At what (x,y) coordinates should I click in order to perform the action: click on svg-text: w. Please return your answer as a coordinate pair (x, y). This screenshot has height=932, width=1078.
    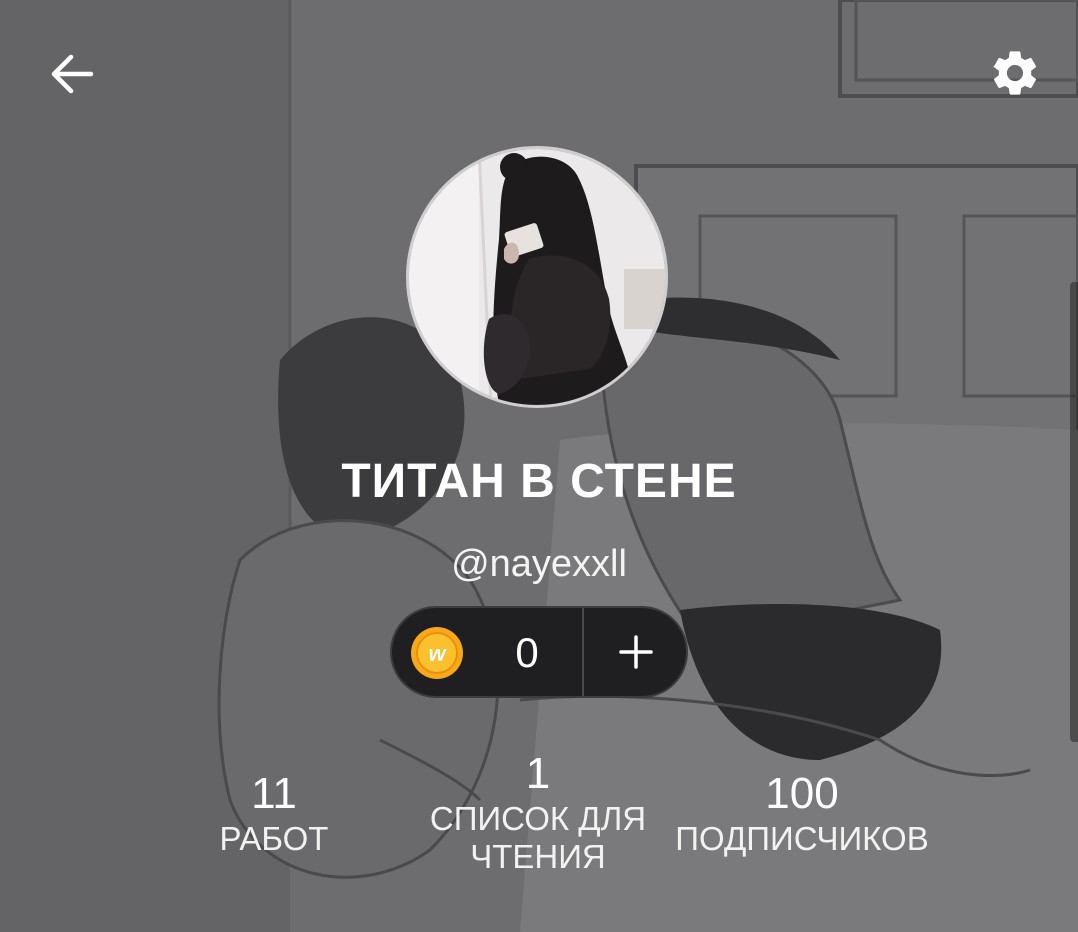
    Looking at the image, I should click on (437, 653).